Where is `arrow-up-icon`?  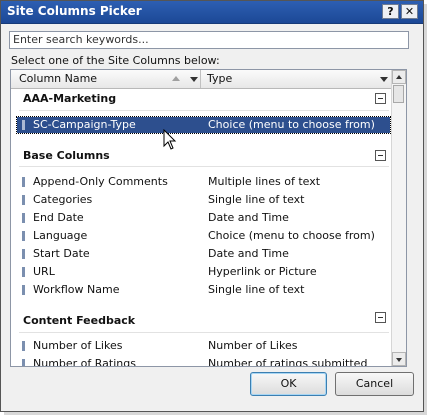
arrow-up-icon is located at coordinates (399, 77).